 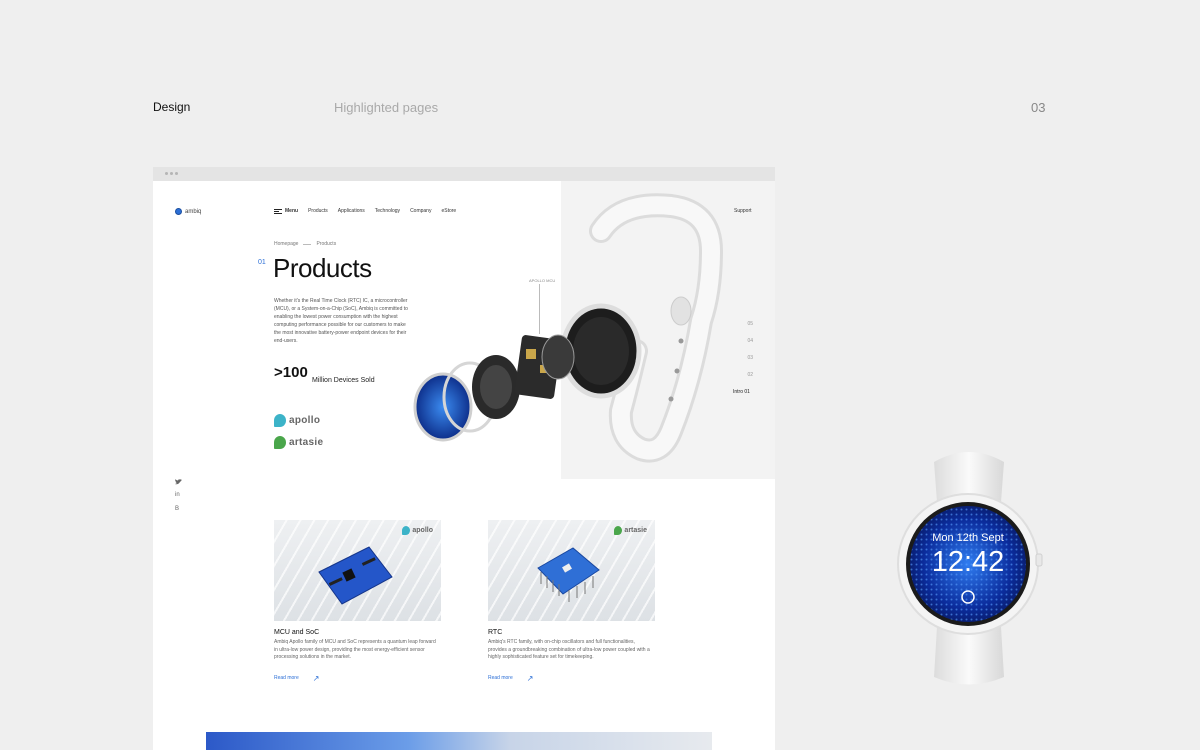 I want to click on linkedin-icon: in, so click(x=177, y=495).